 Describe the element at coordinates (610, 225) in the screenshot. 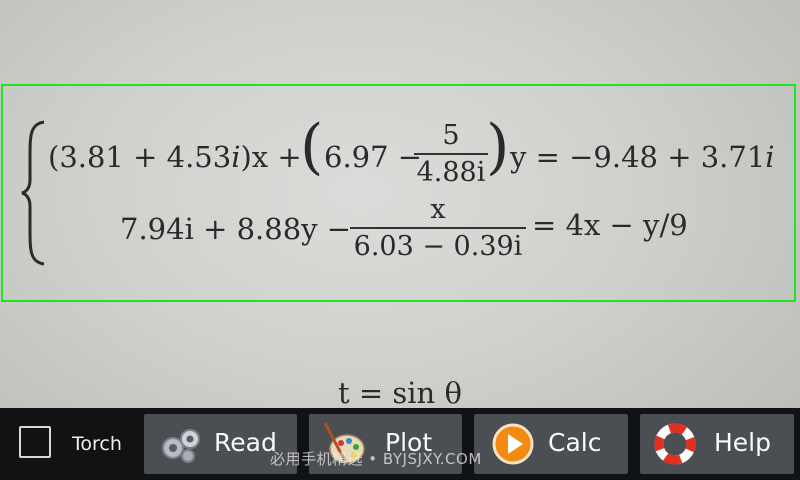

I see `equation-line2-right: = 4x − y/9` at that location.